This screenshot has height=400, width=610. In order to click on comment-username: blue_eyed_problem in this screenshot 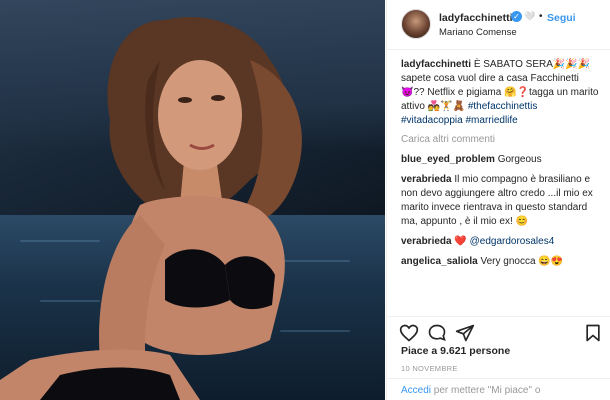, I will do `click(448, 159)`.